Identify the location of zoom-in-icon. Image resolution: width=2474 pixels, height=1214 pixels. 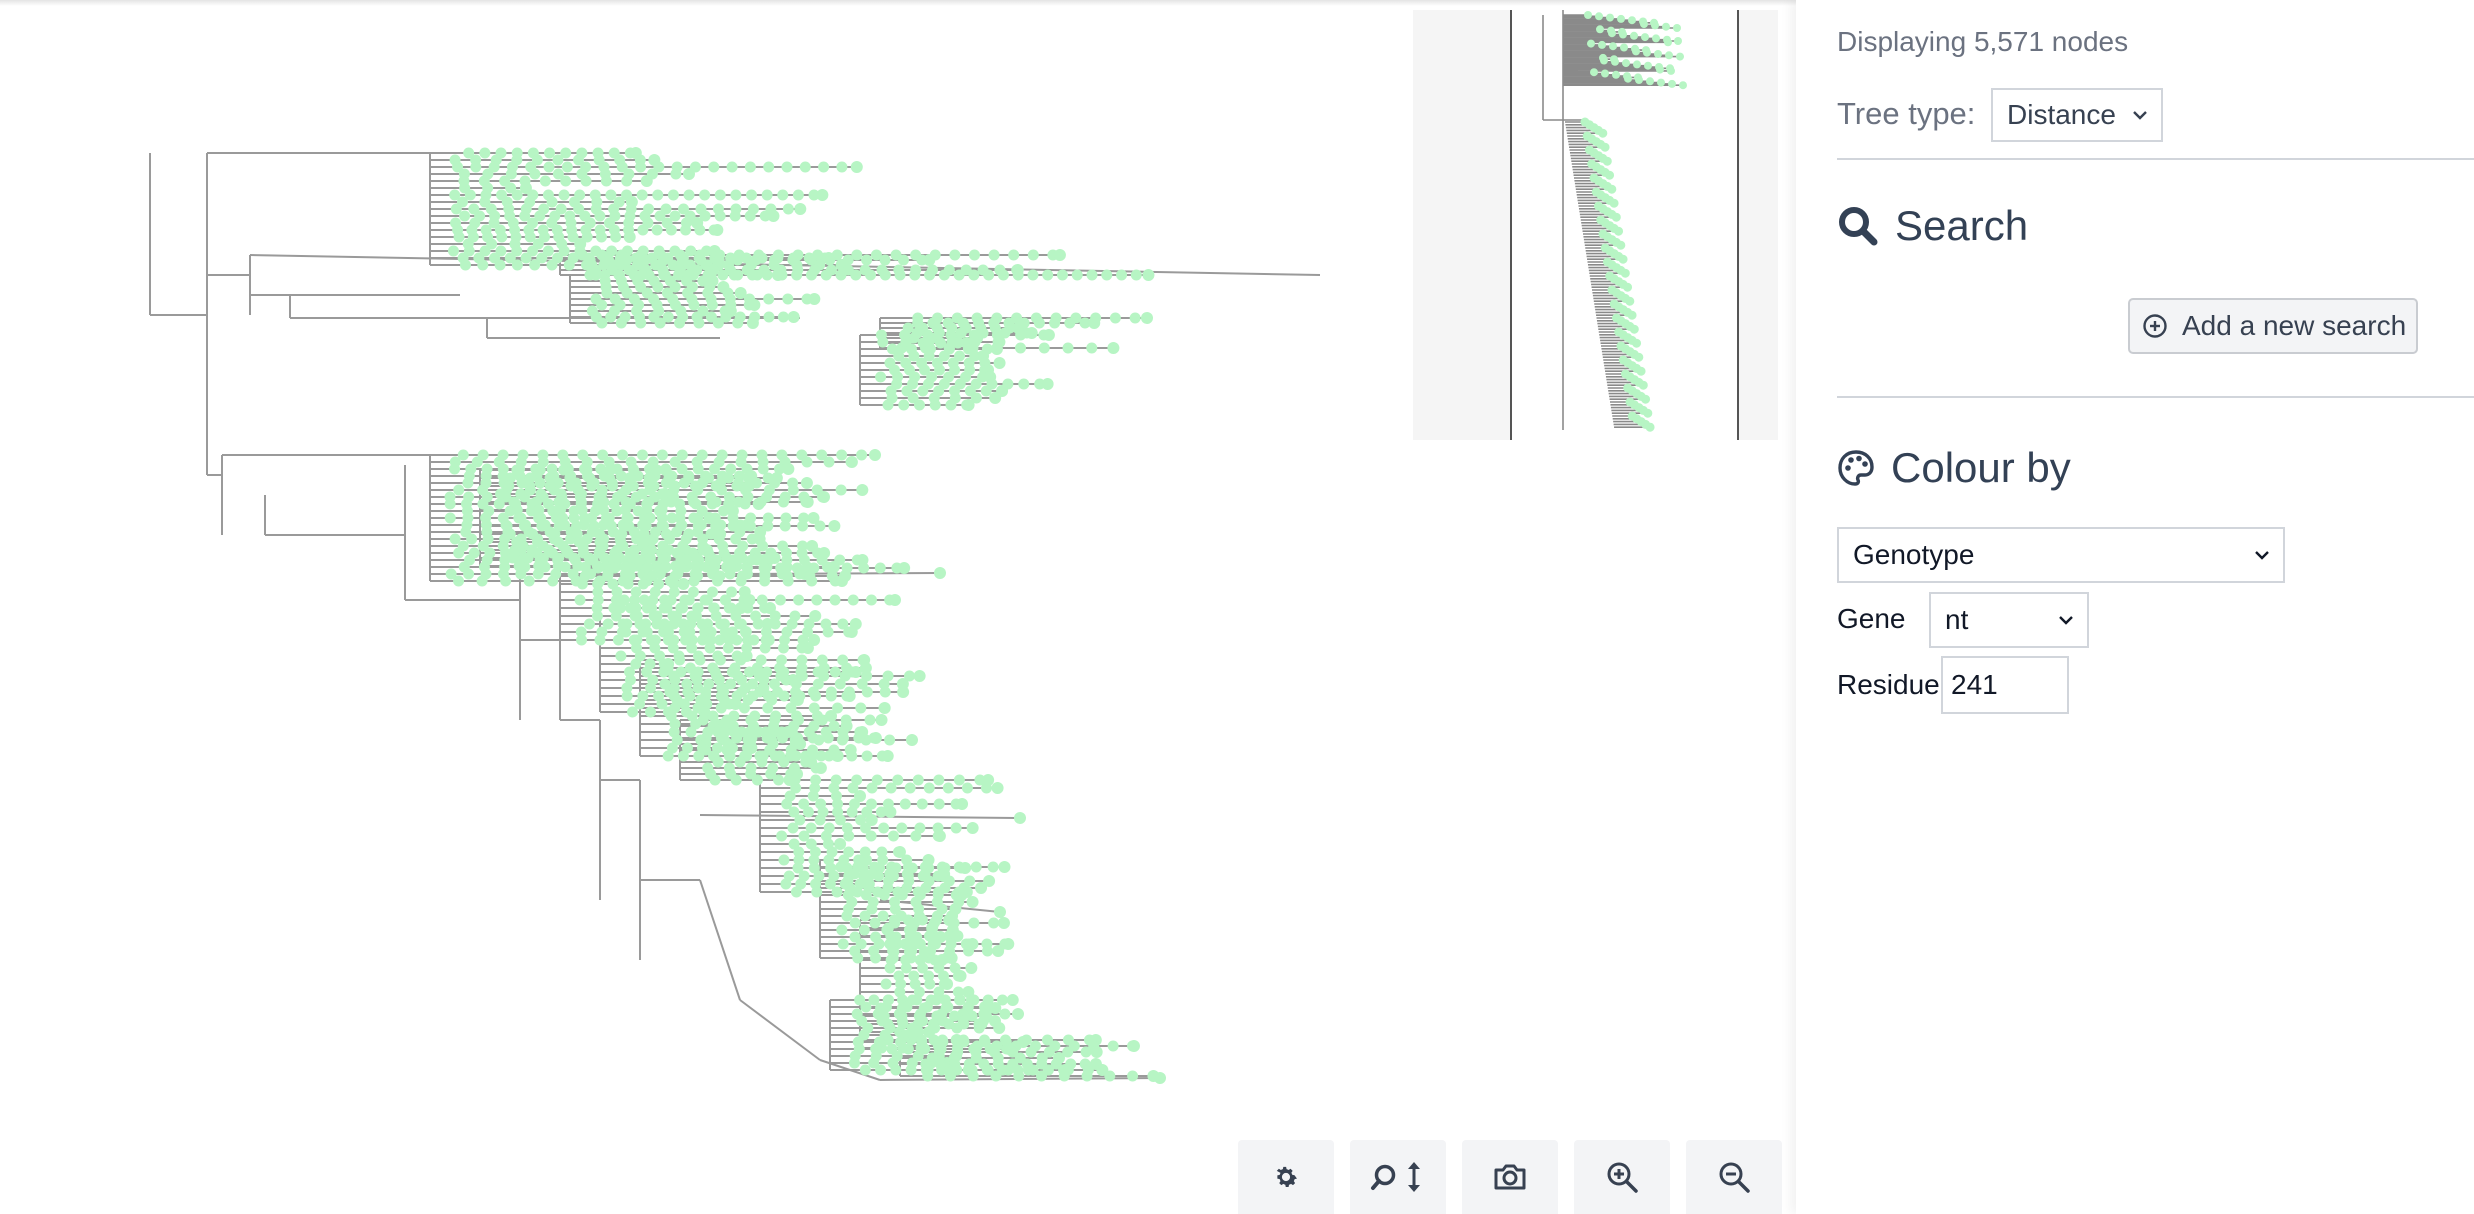
(1622, 1177).